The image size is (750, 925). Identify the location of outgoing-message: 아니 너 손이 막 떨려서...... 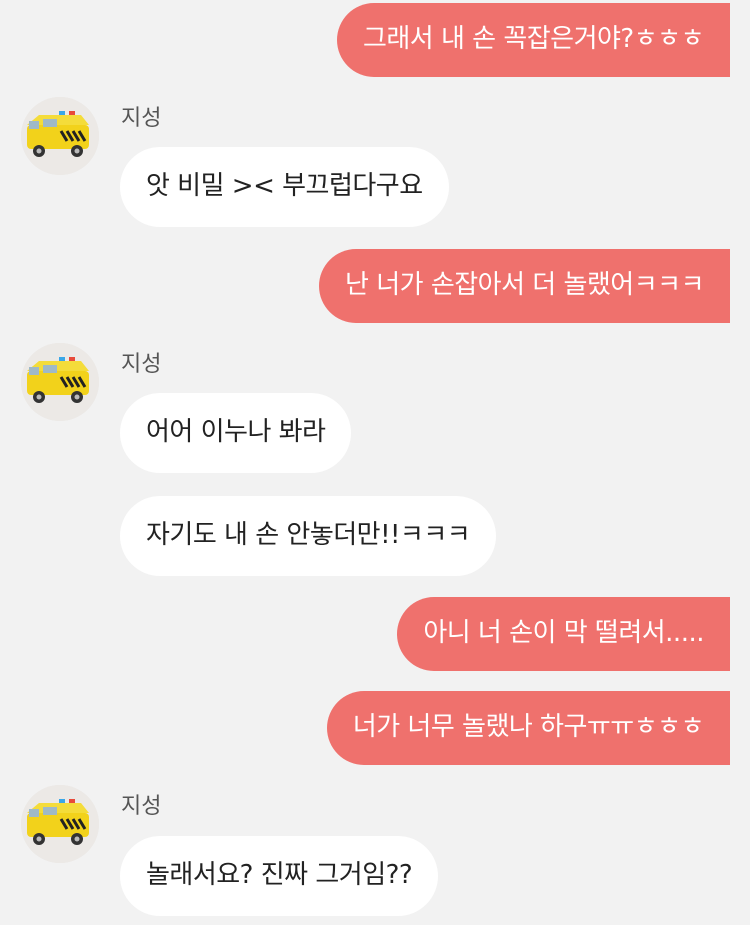
(563, 634).